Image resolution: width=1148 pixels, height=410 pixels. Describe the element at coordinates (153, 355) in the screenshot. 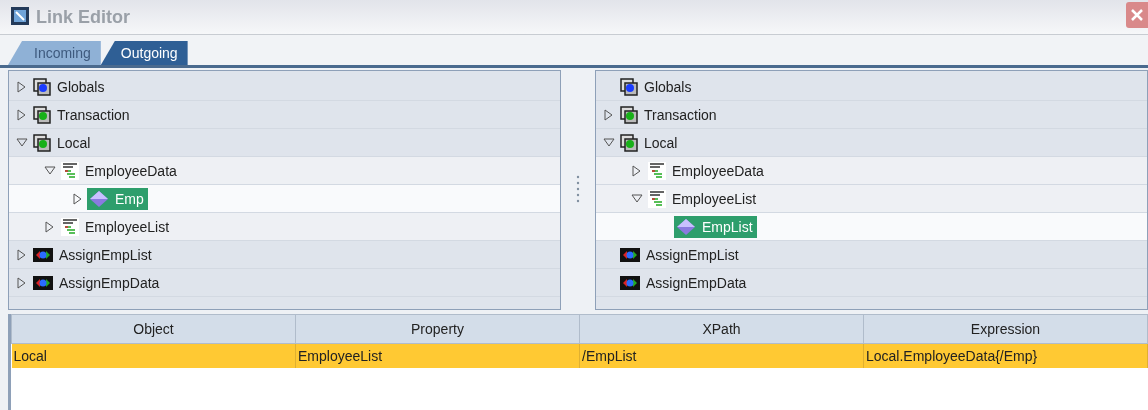

I see `table-cell: Local` at that location.